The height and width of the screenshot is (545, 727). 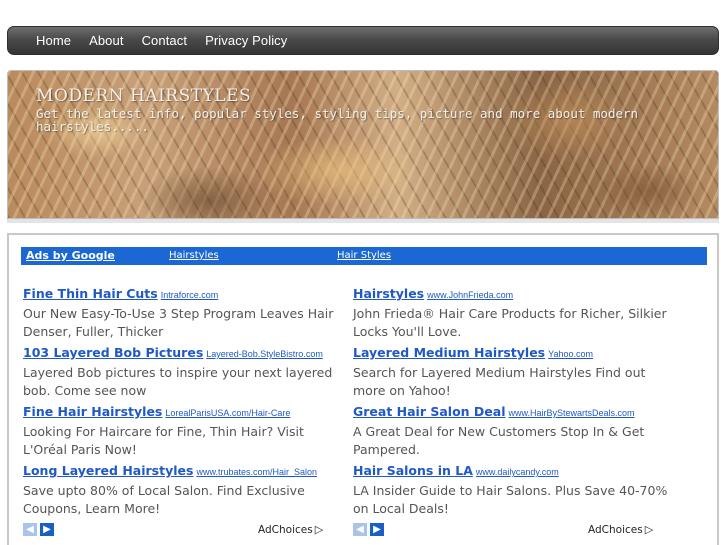 I want to click on ad-url-link: www.trubates.com/Hair_Salon, so click(x=256, y=472).